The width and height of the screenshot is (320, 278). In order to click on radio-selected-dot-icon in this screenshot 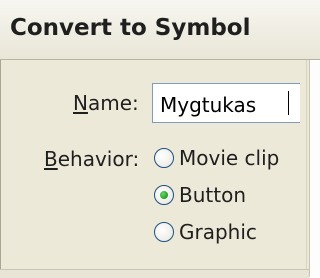, I will do `click(164, 195)`.